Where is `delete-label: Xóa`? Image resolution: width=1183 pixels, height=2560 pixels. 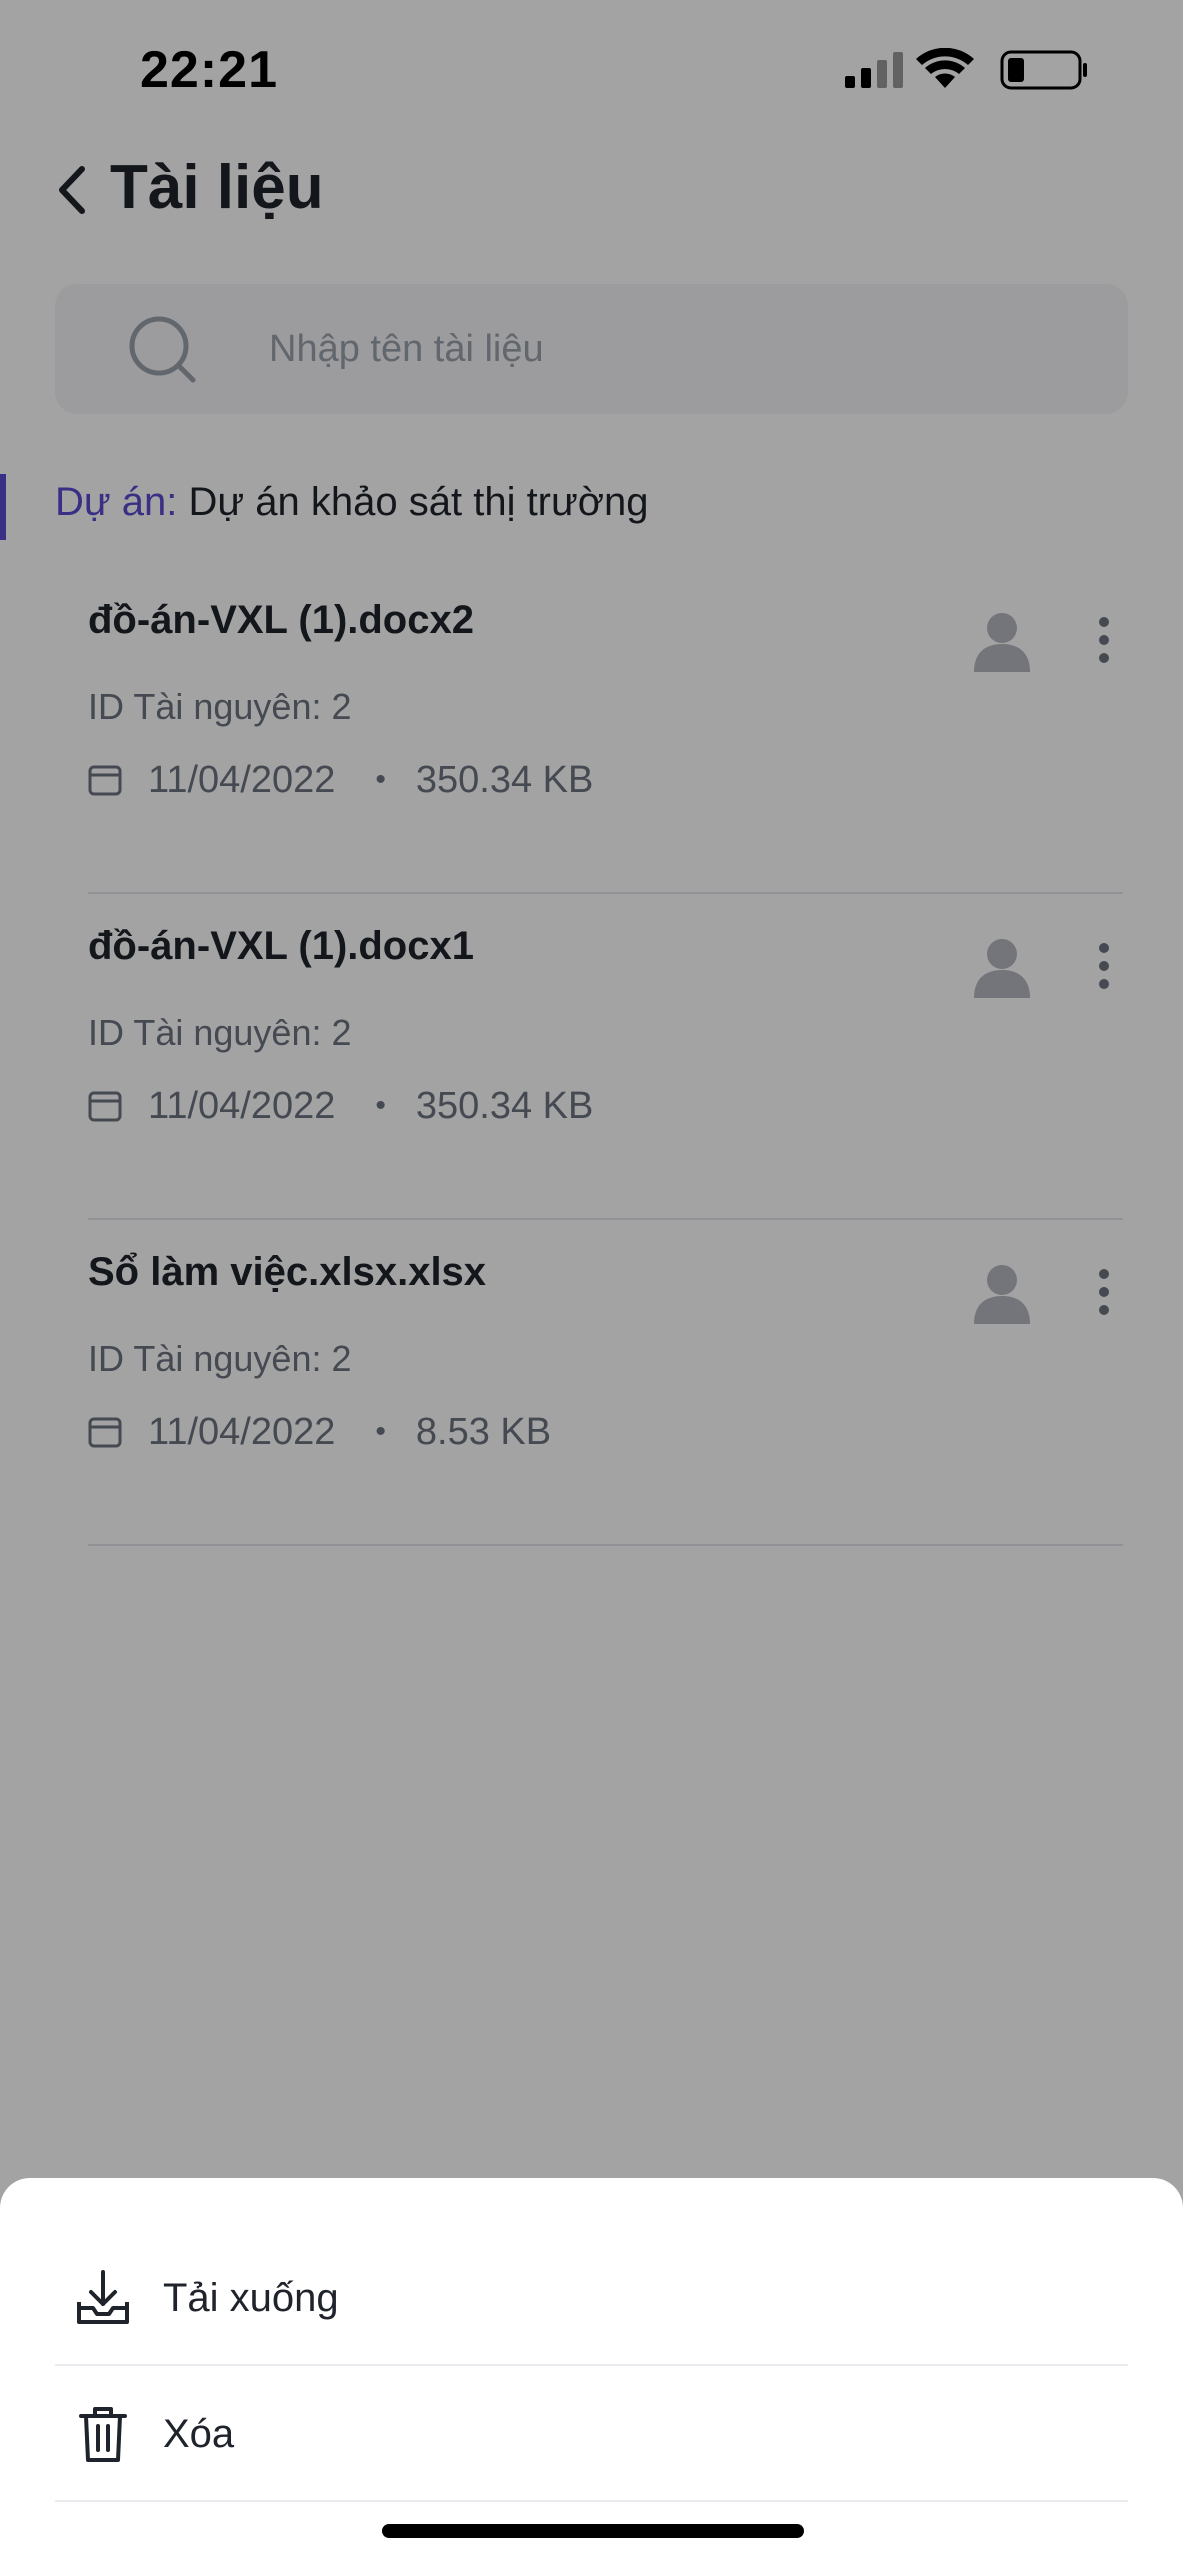
delete-label: Xóa is located at coordinates (199, 2433).